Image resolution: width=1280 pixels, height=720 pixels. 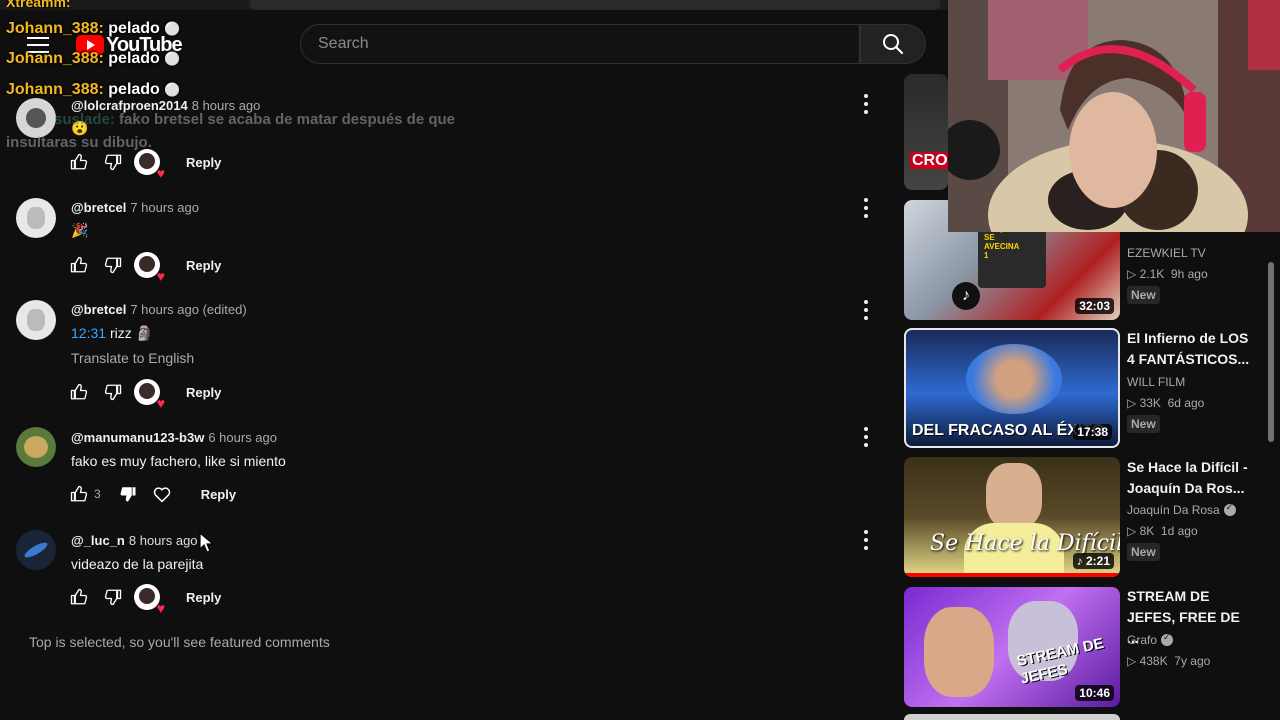 What do you see at coordinates (1092, 432) in the screenshot?
I see `video-duration: 17:38` at bounding box center [1092, 432].